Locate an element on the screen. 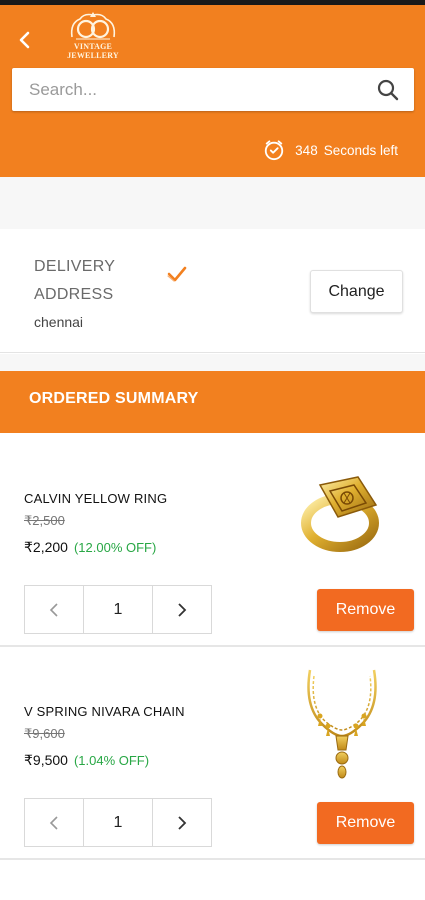 The width and height of the screenshot is (425, 900). price-row: ₹2,200 (12.00% OFF) is located at coordinates (90, 547).